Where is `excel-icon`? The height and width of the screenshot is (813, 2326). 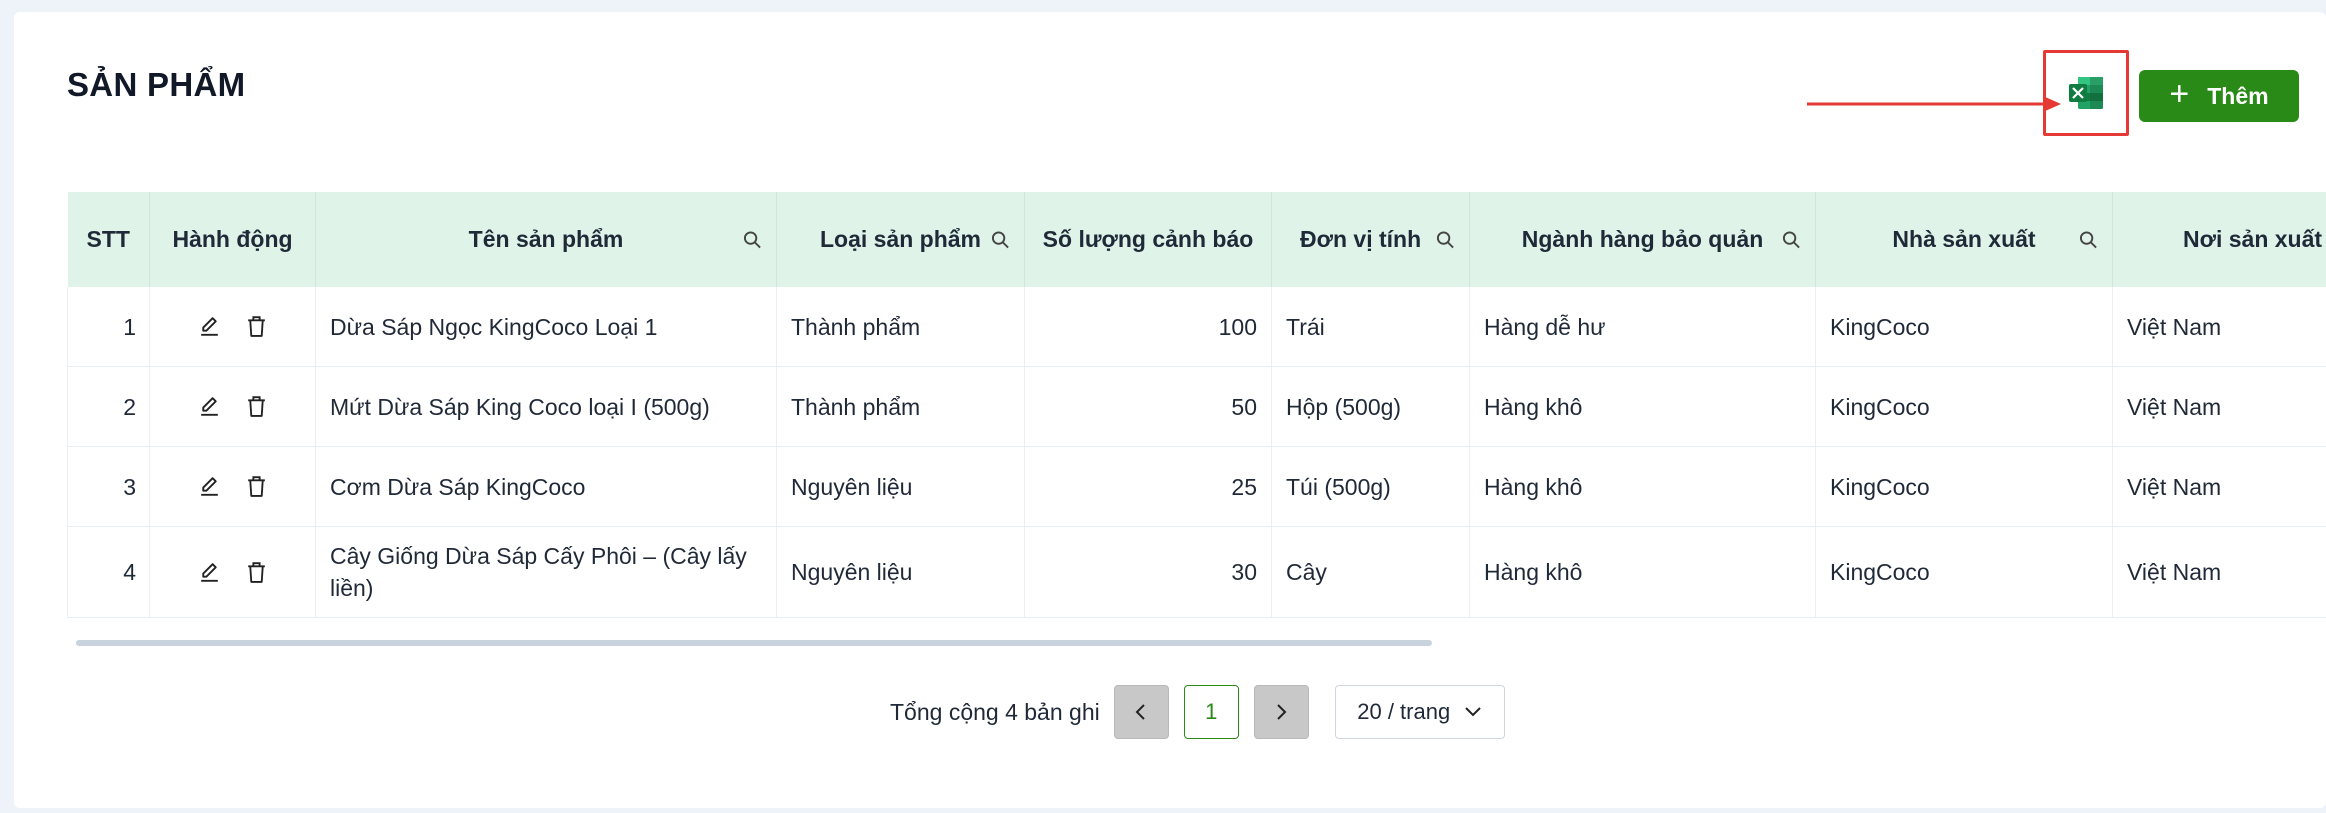
excel-icon is located at coordinates (2086, 93).